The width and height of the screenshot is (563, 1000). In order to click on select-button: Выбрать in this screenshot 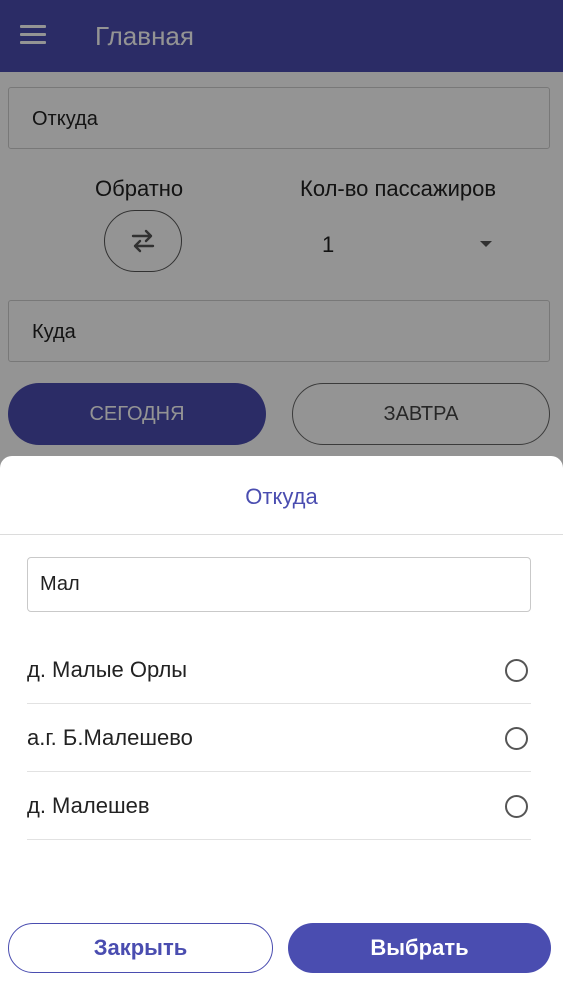, I will do `click(419, 948)`.